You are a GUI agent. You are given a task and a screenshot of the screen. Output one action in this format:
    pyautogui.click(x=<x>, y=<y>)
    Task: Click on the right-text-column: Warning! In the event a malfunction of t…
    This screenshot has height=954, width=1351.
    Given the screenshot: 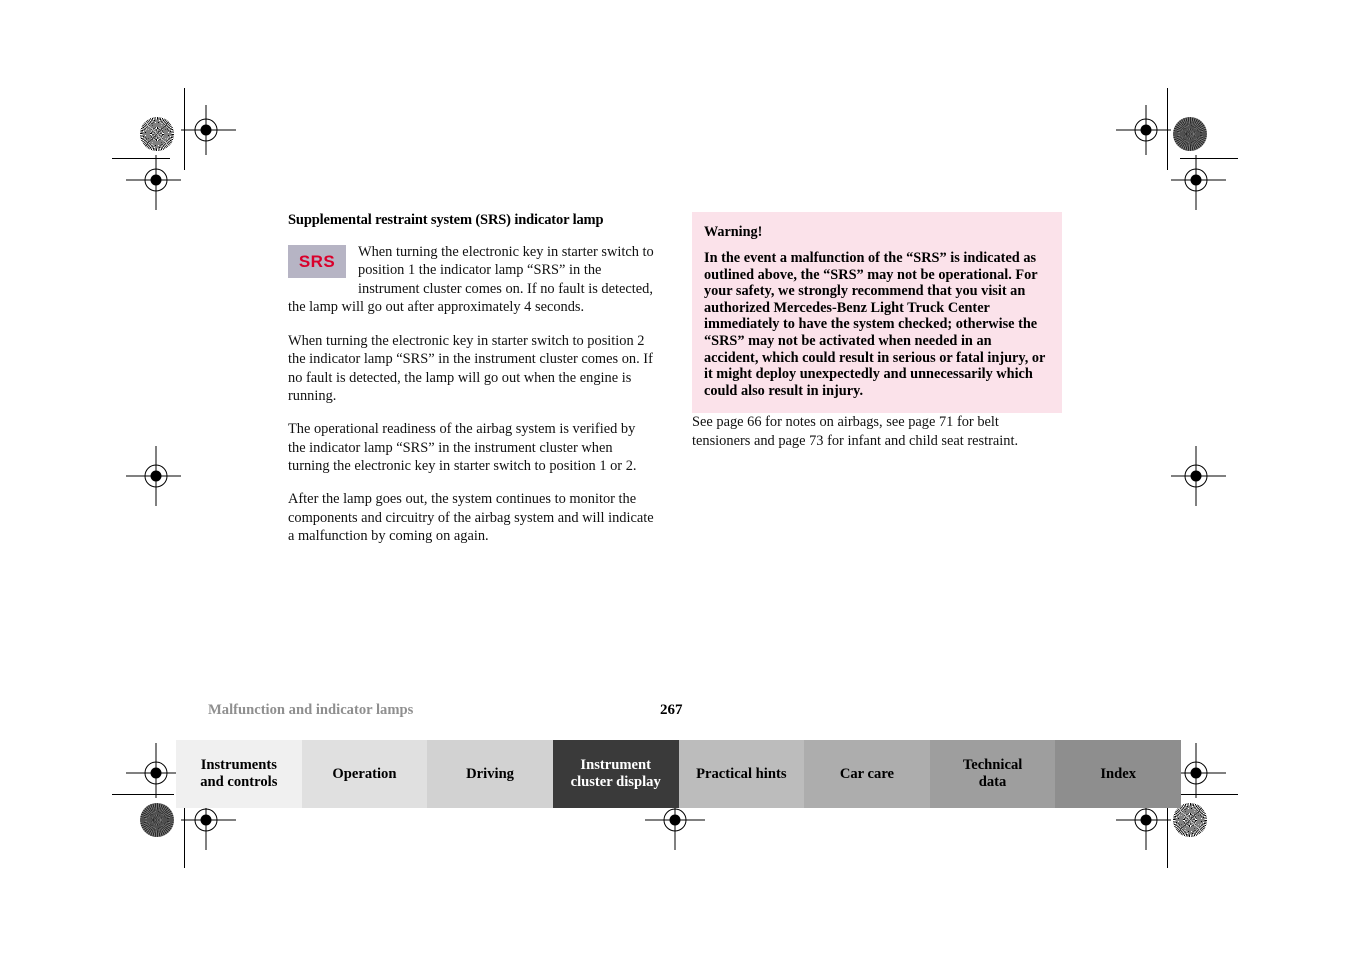 What is the action you would take?
    pyautogui.click(x=877, y=338)
    